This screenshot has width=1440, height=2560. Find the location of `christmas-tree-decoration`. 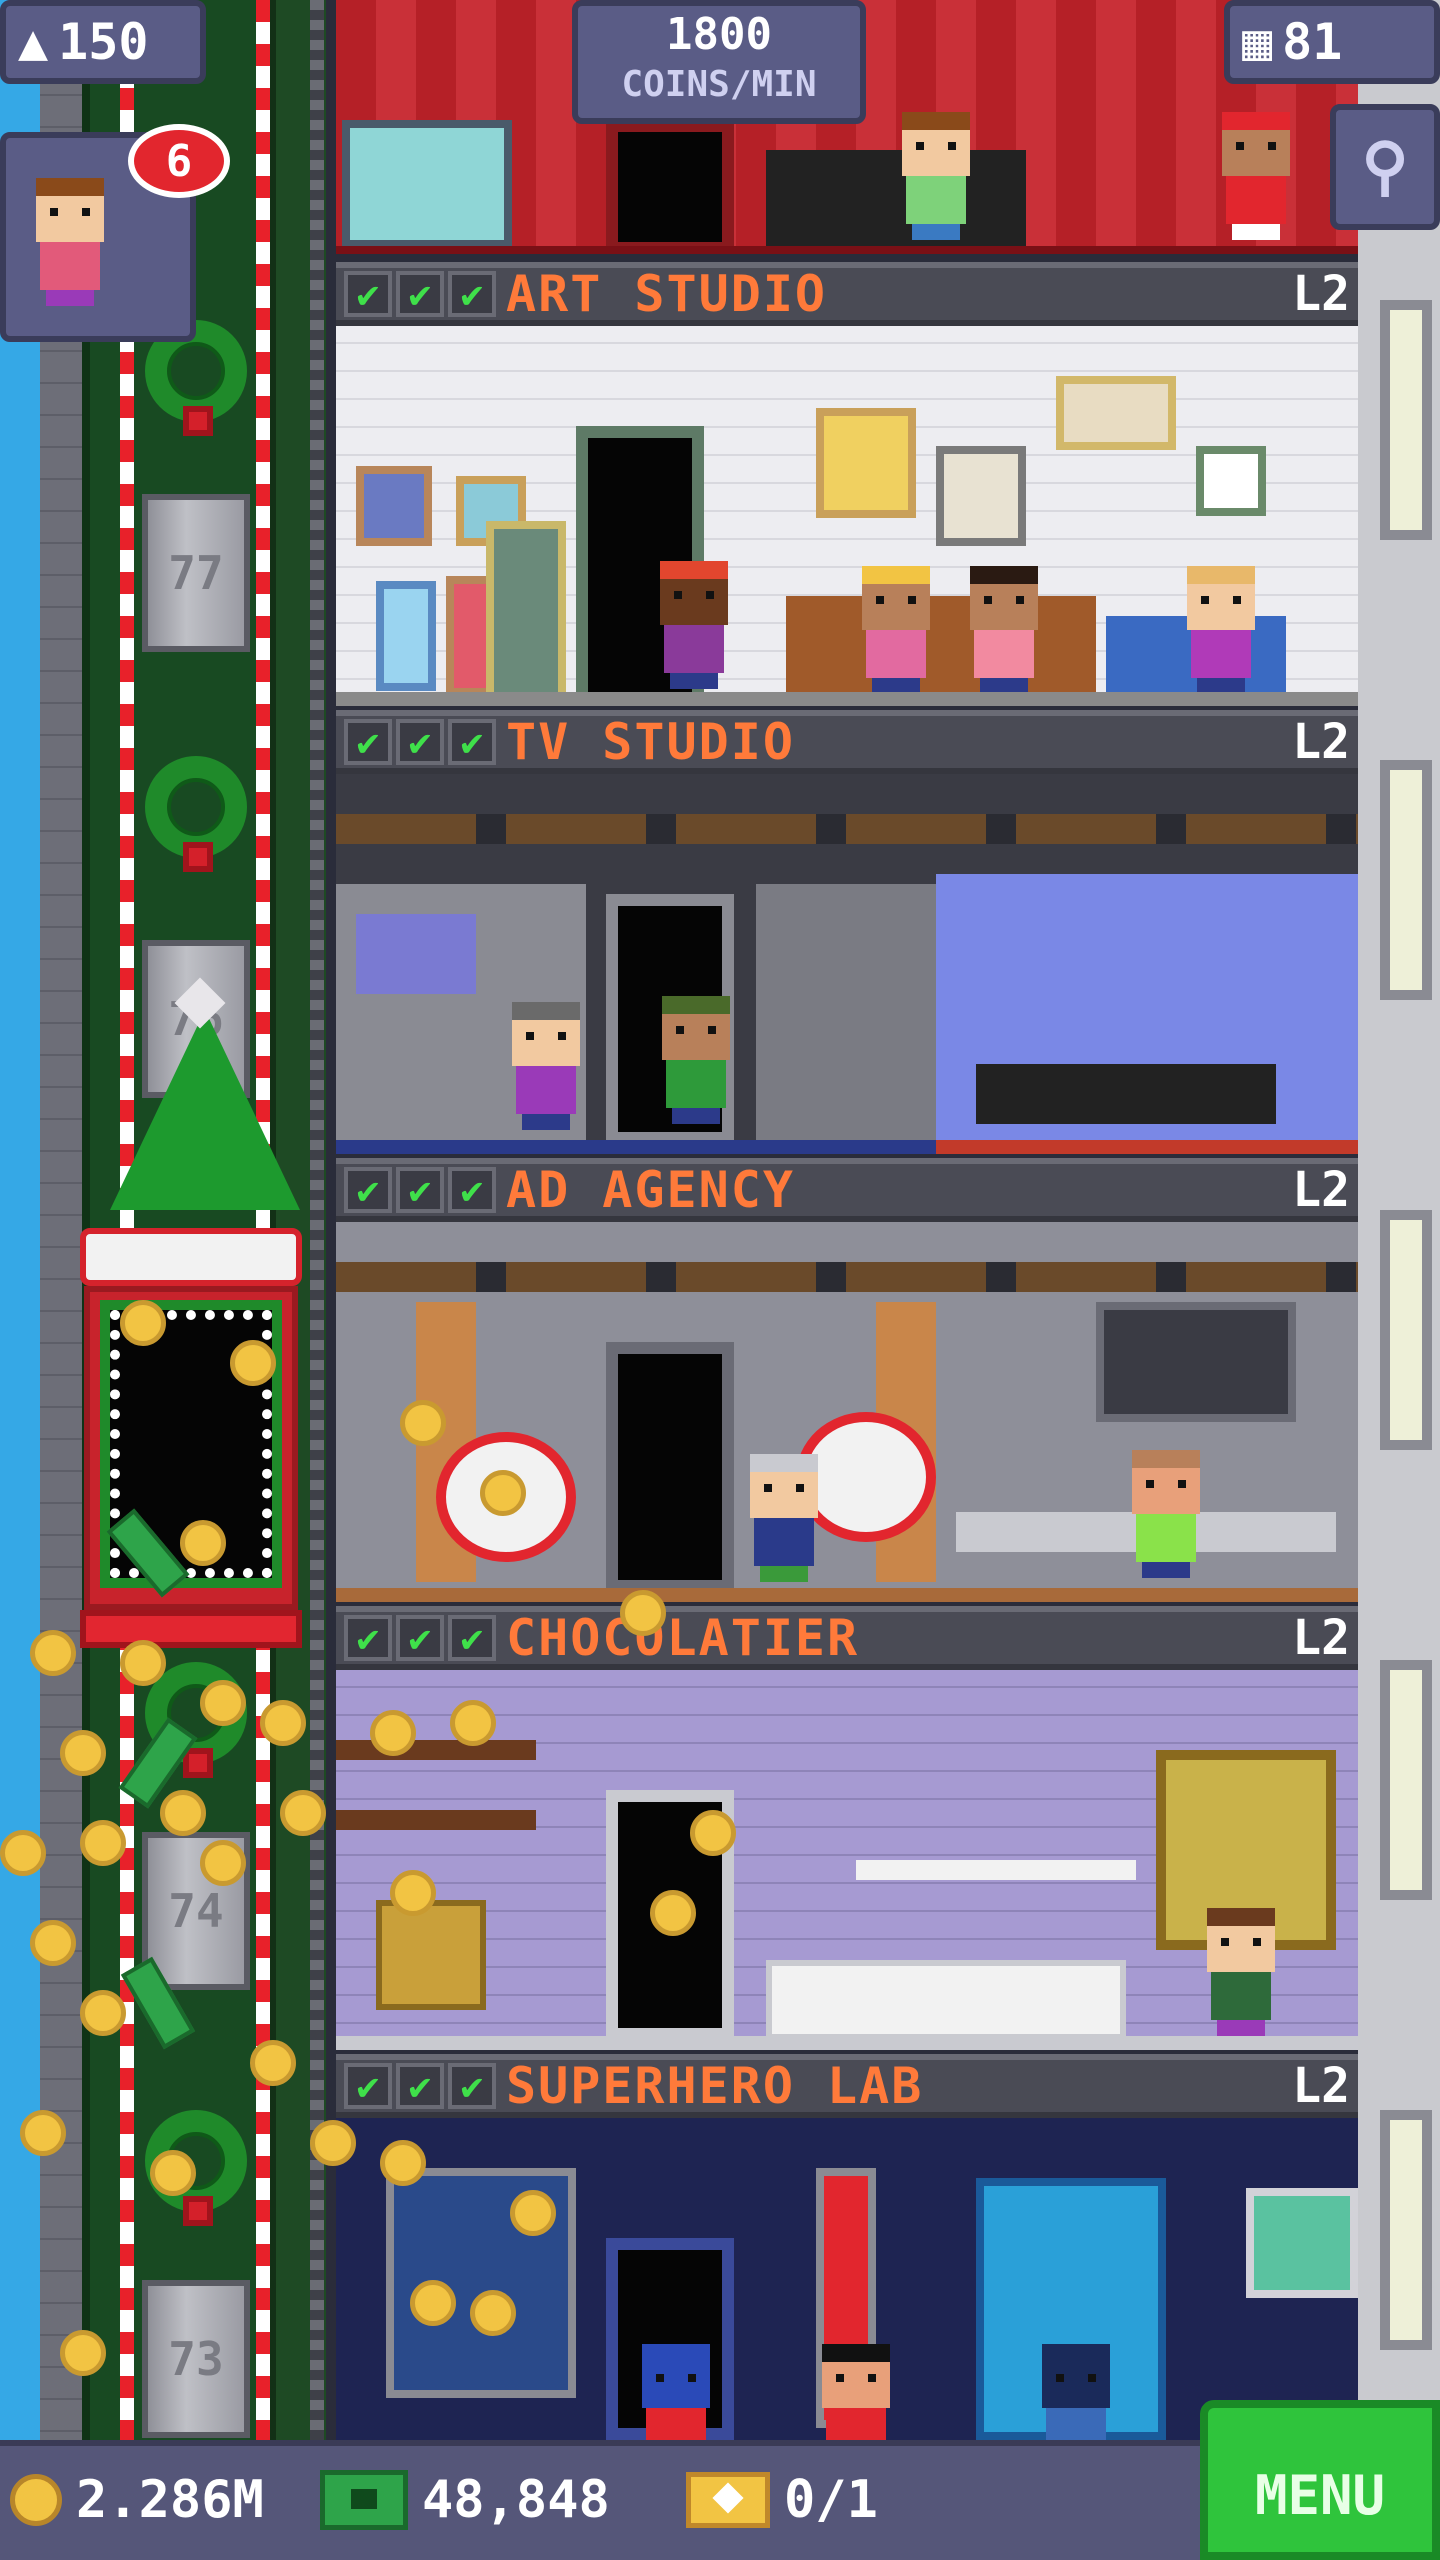

christmas-tree-decoration is located at coordinates (205, 1110).